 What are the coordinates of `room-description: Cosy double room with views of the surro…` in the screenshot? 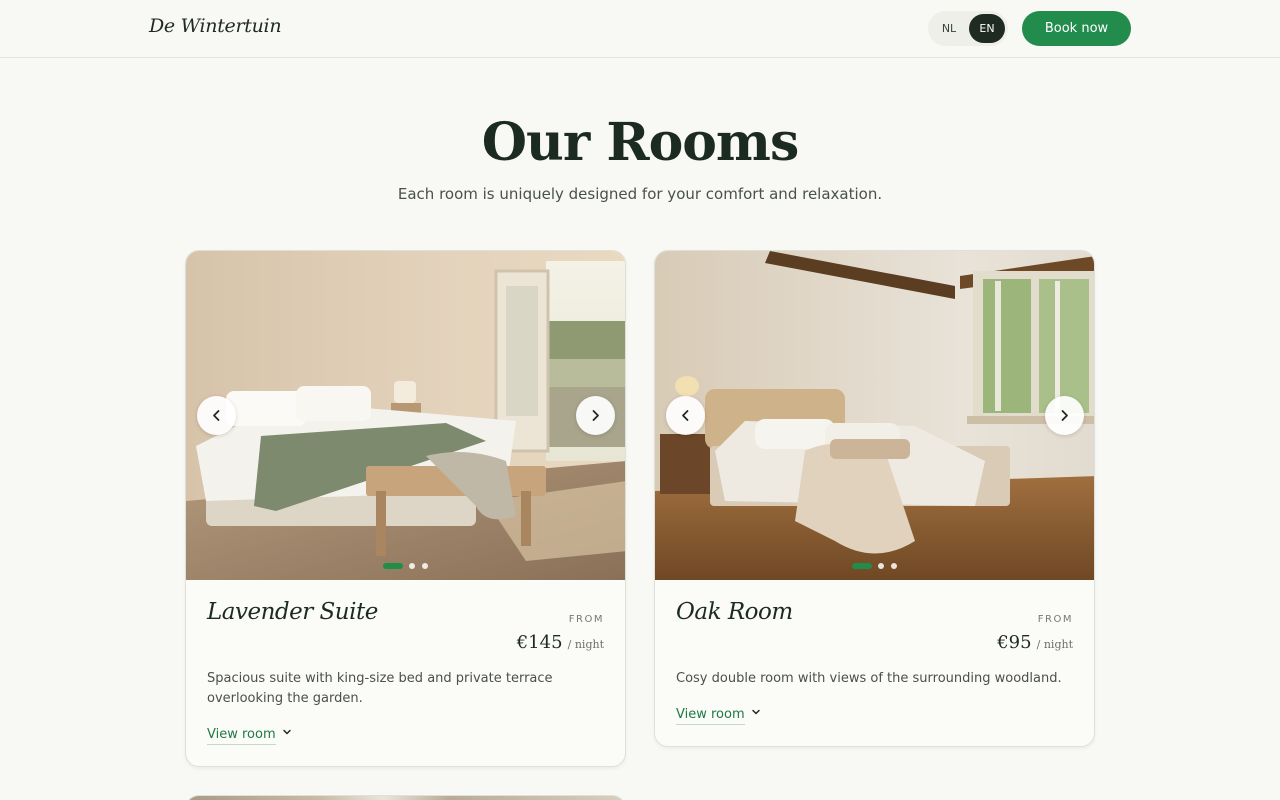 It's located at (869, 678).